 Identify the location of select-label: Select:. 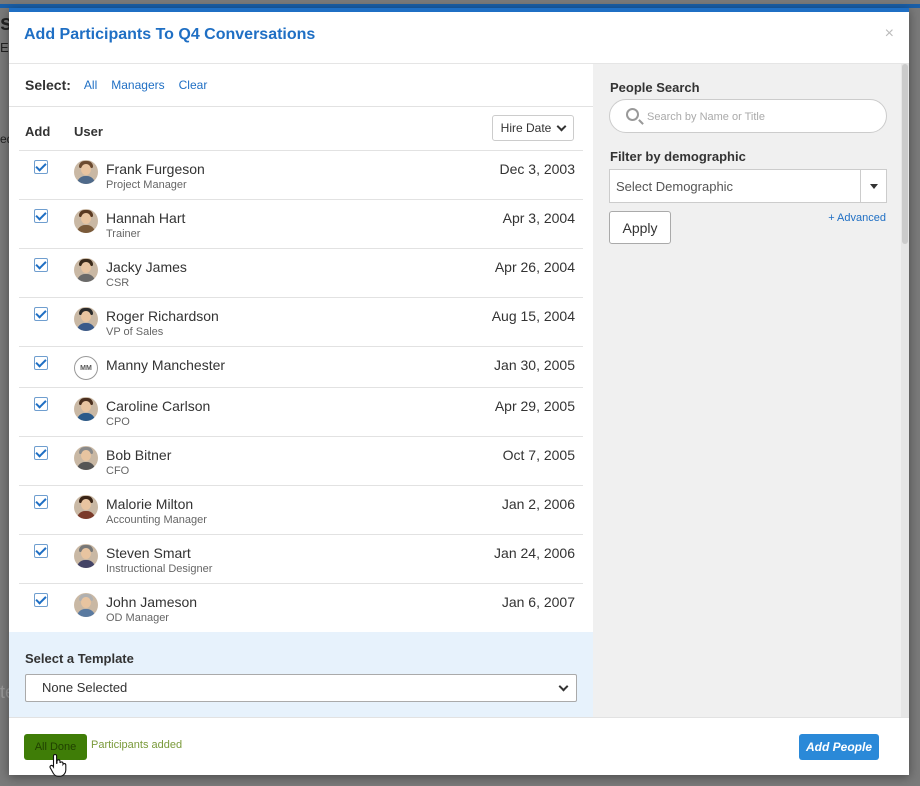
(48, 85).